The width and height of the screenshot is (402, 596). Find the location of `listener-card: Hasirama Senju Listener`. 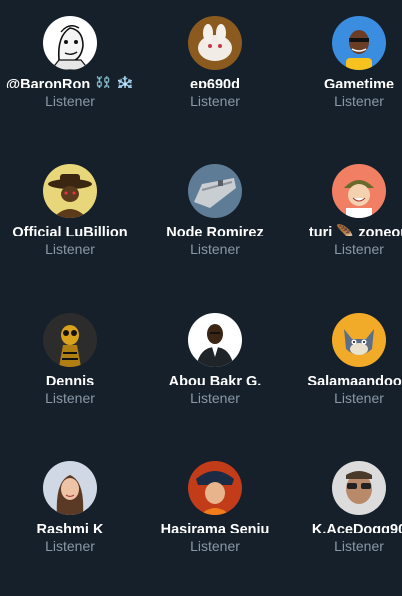

listener-card: Hasirama Senju Listener is located at coordinates (215, 500).